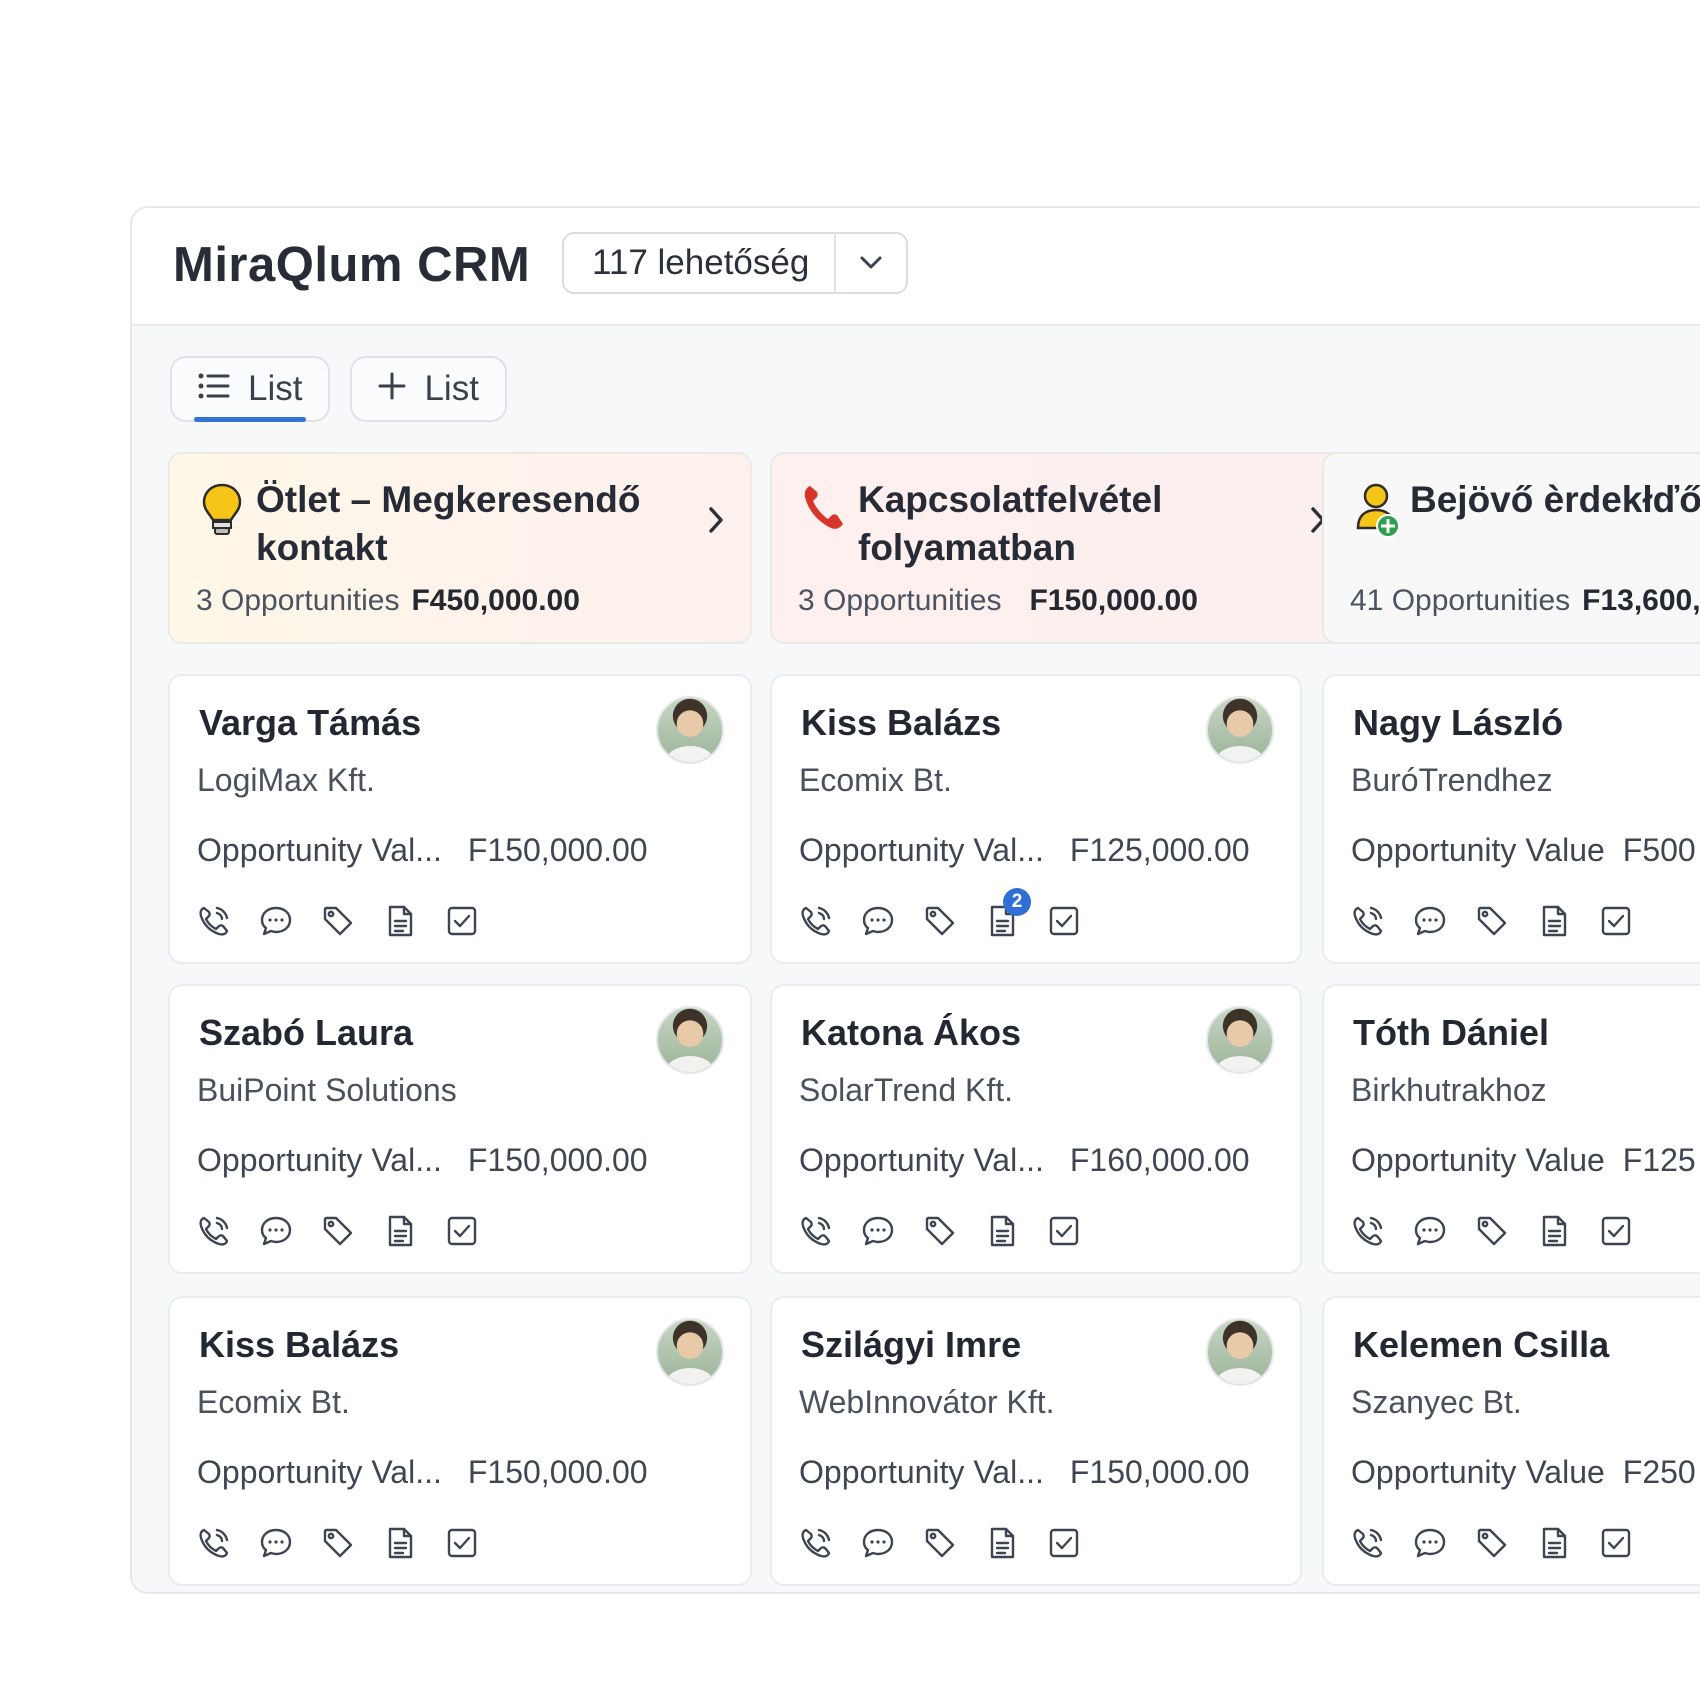  What do you see at coordinates (911, 1344) in the screenshot?
I see `contact-name: Szilágyi Imre` at bounding box center [911, 1344].